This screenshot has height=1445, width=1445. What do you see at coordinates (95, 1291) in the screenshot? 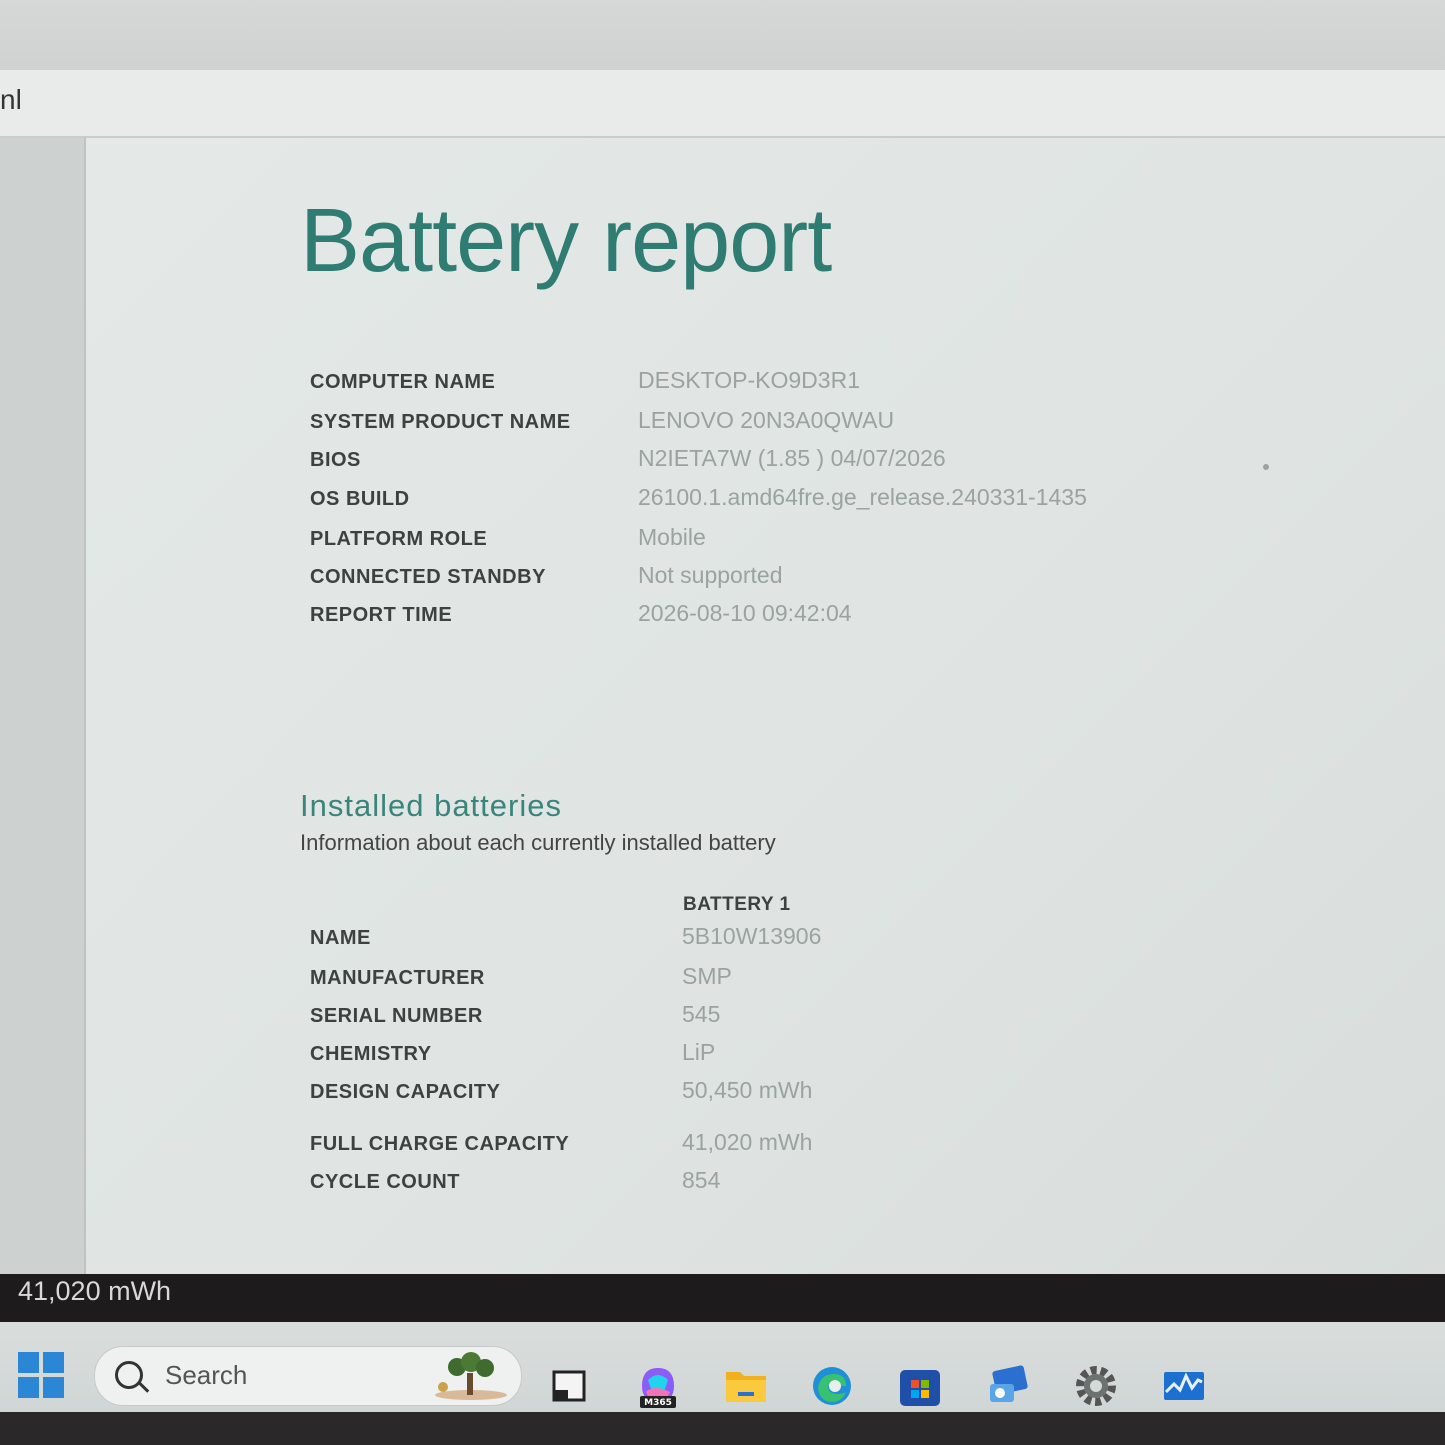
I see `overlay-capacity-text: 41,020 mWh` at bounding box center [95, 1291].